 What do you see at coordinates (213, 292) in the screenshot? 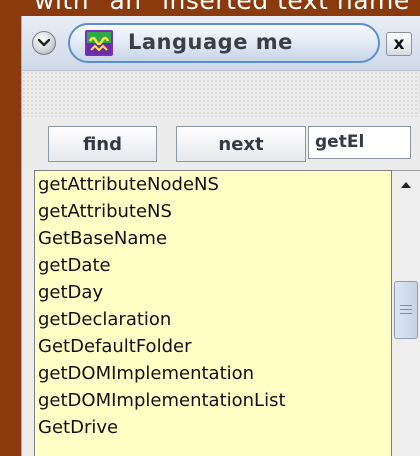
I see `list-item: getDay` at bounding box center [213, 292].